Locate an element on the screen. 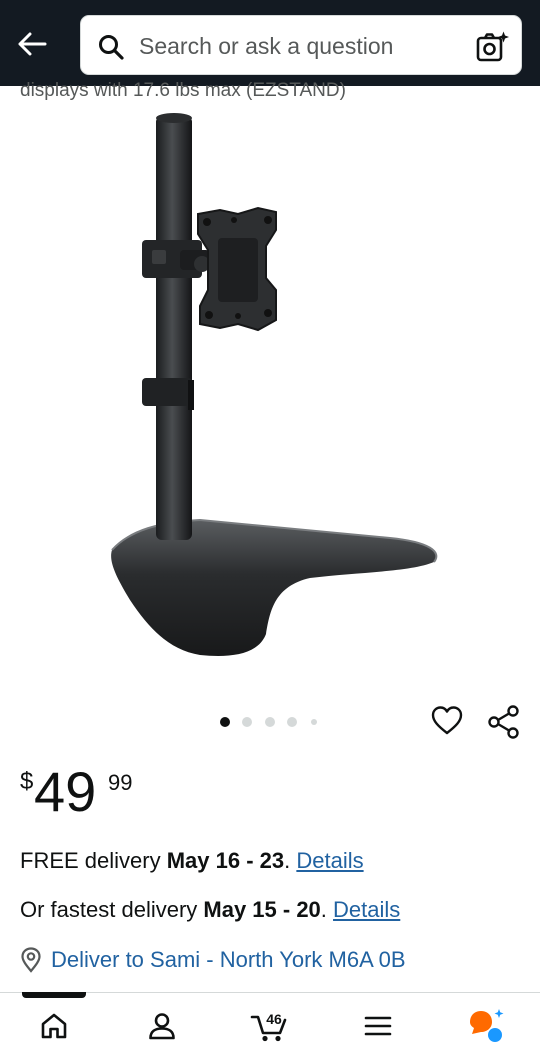  nav-menu is located at coordinates (378, 1026).